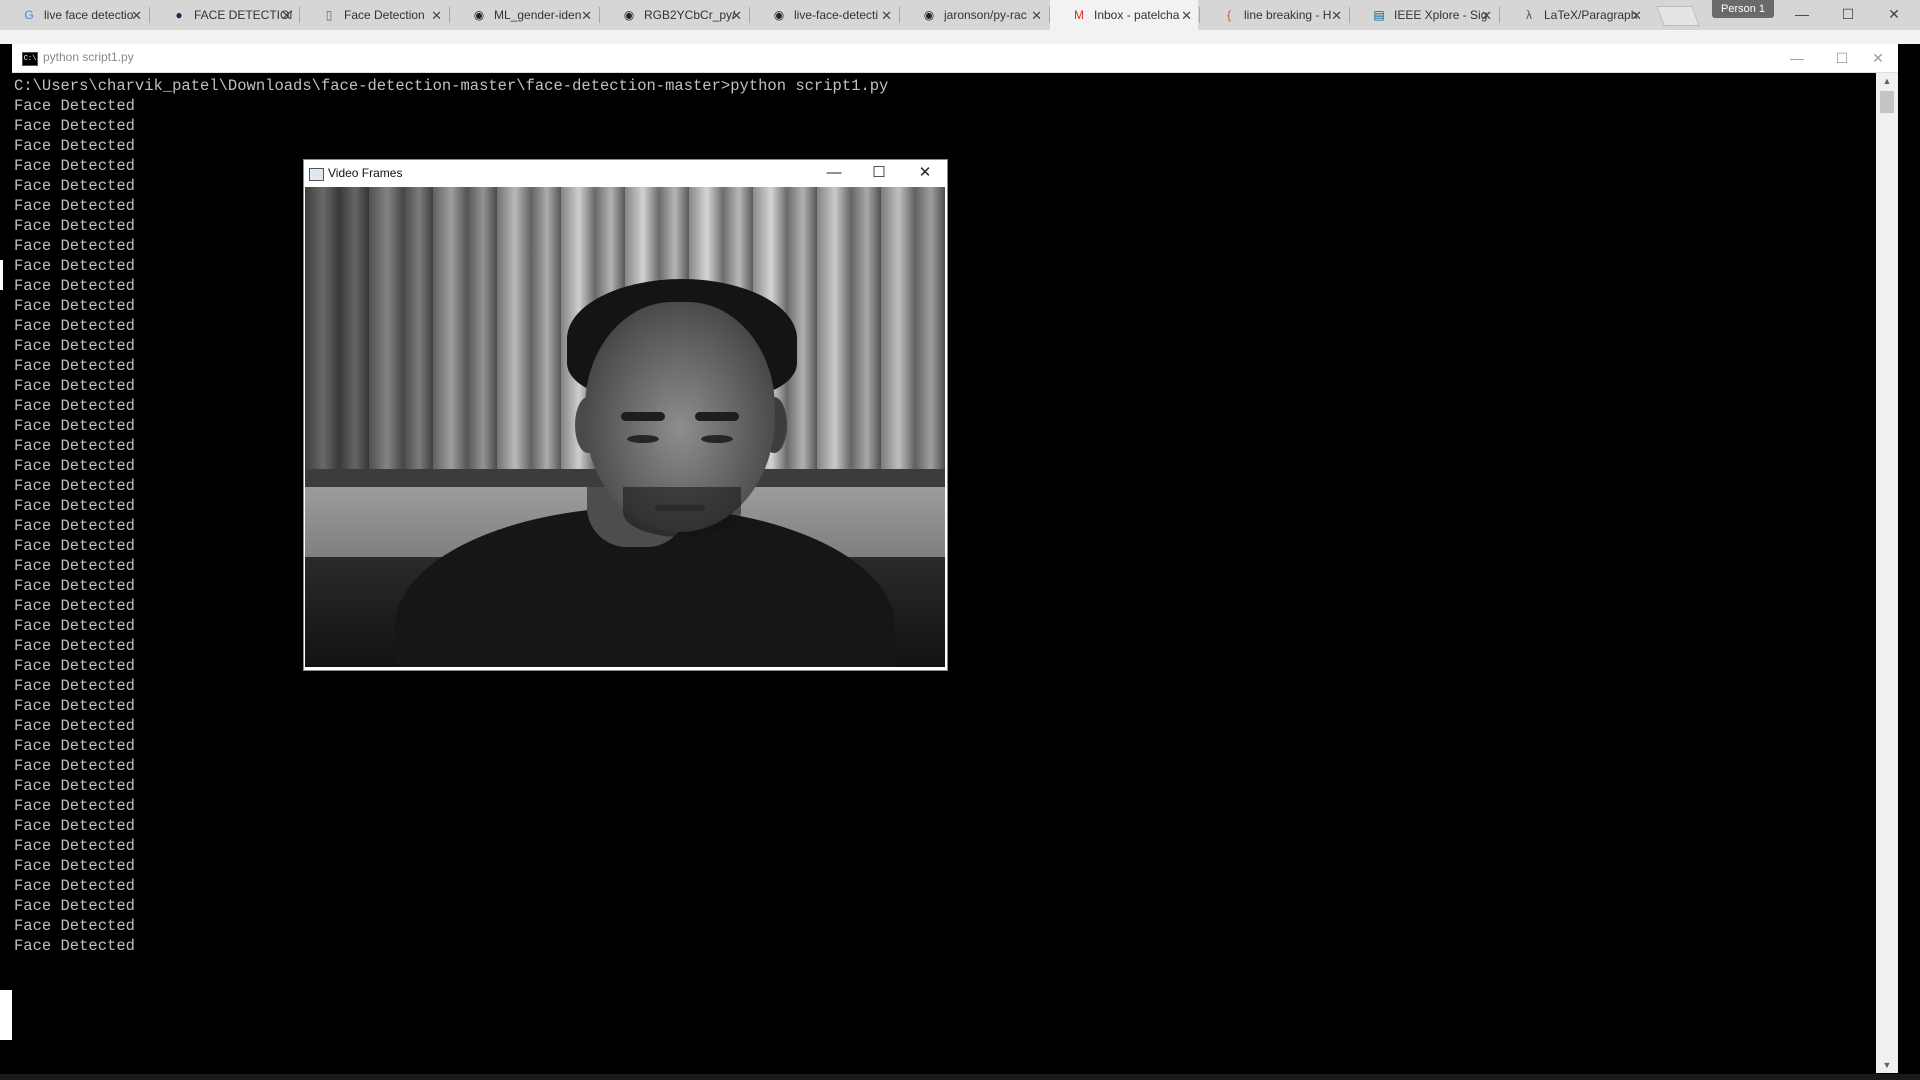 This screenshot has height=1080, width=1920. What do you see at coordinates (1887, 81) in the screenshot?
I see `scroll-up-arrow-icon: ▲` at bounding box center [1887, 81].